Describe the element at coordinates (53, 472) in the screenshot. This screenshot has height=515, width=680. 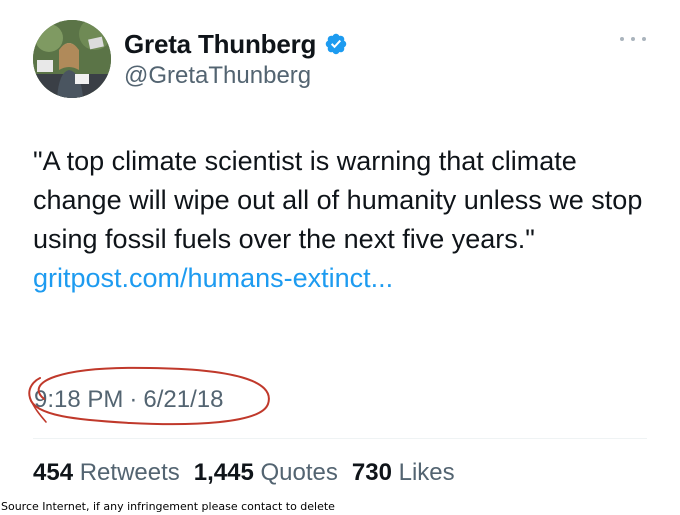
I see `retweets-count: 454` at that location.